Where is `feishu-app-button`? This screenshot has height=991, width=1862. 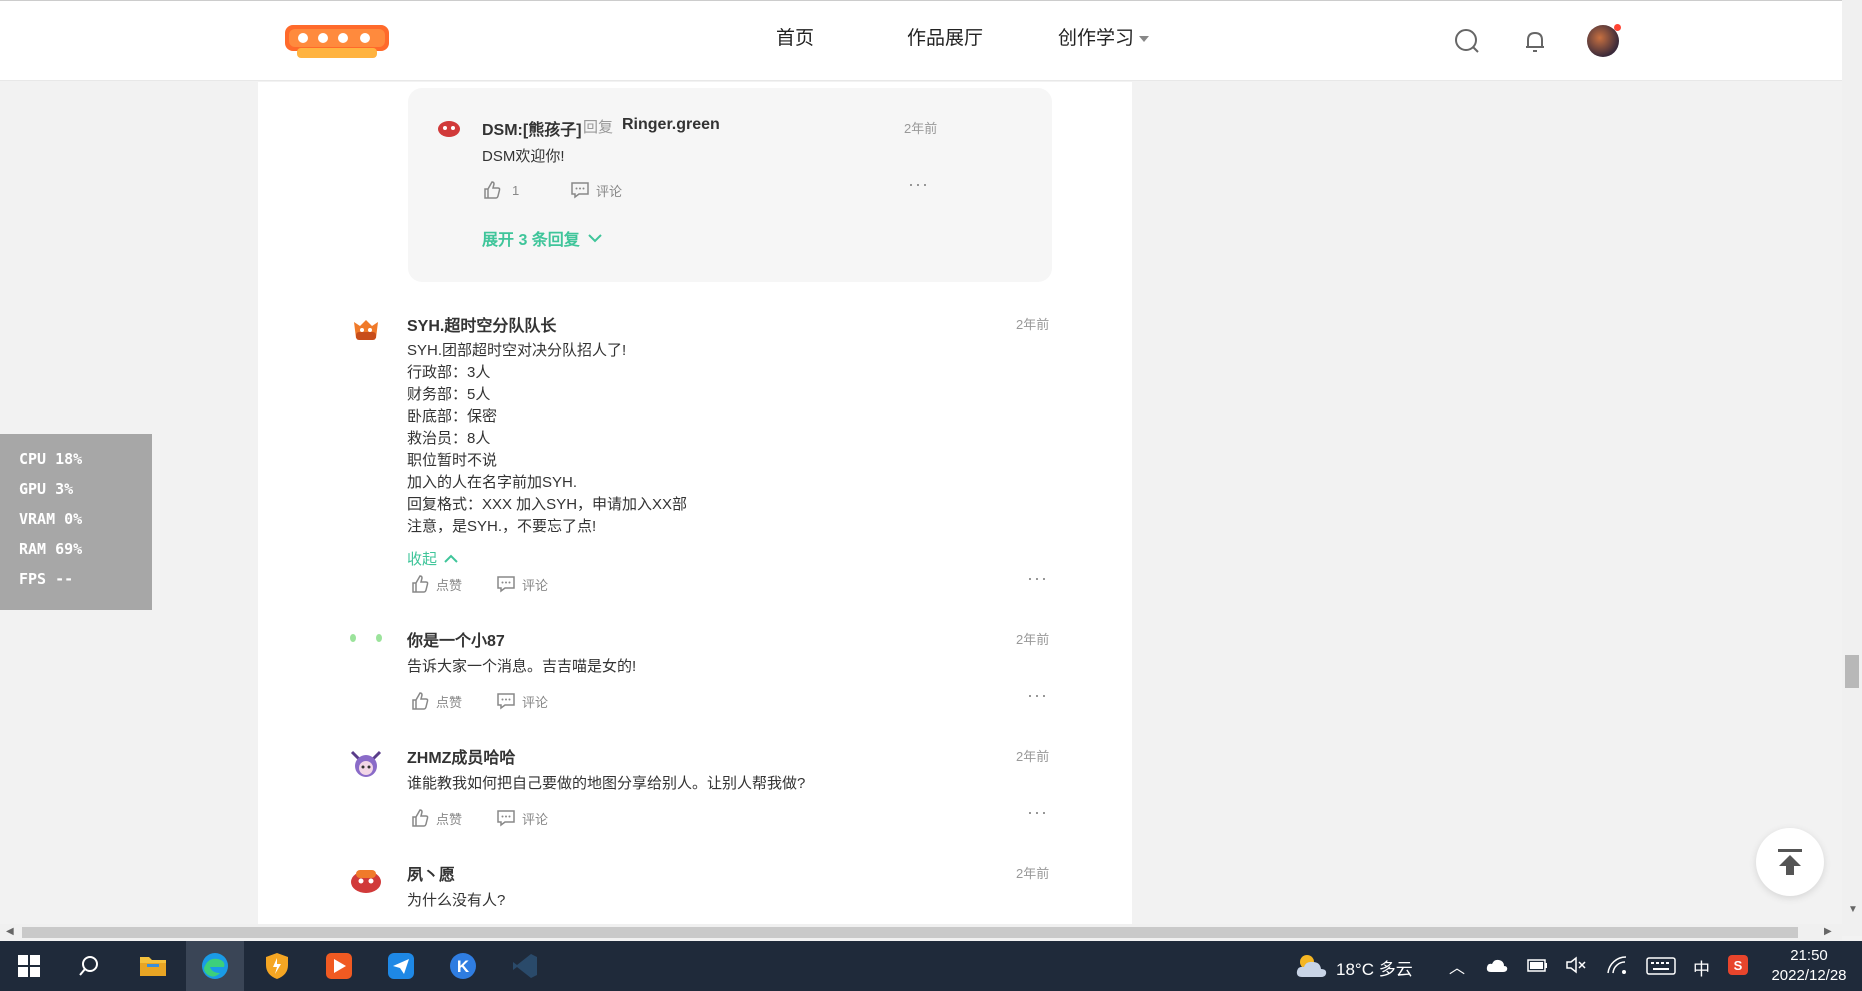 feishu-app-button is located at coordinates (401, 966).